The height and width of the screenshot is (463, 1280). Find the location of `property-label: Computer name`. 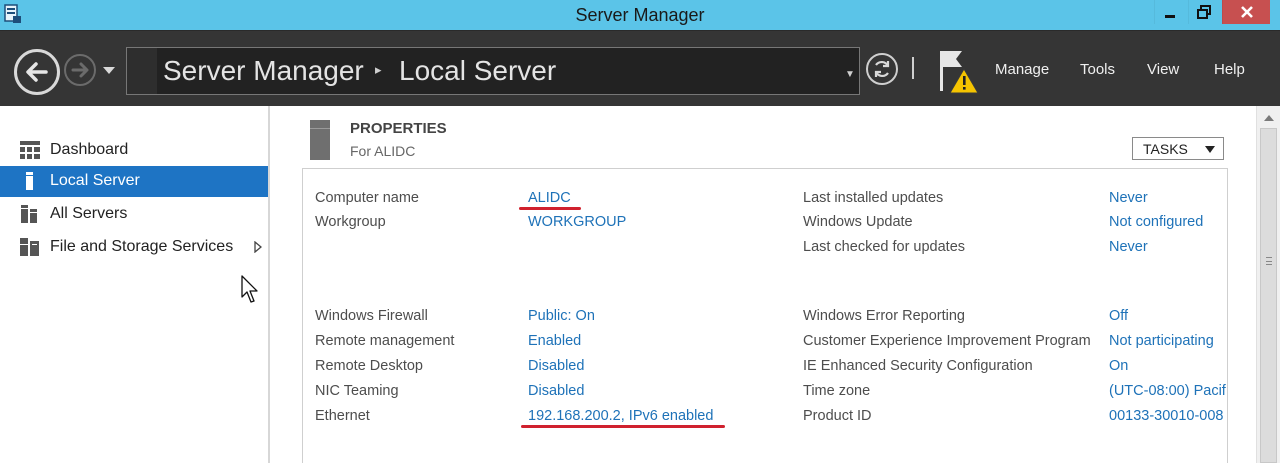

property-label: Computer name is located at coordinates (367, 198).